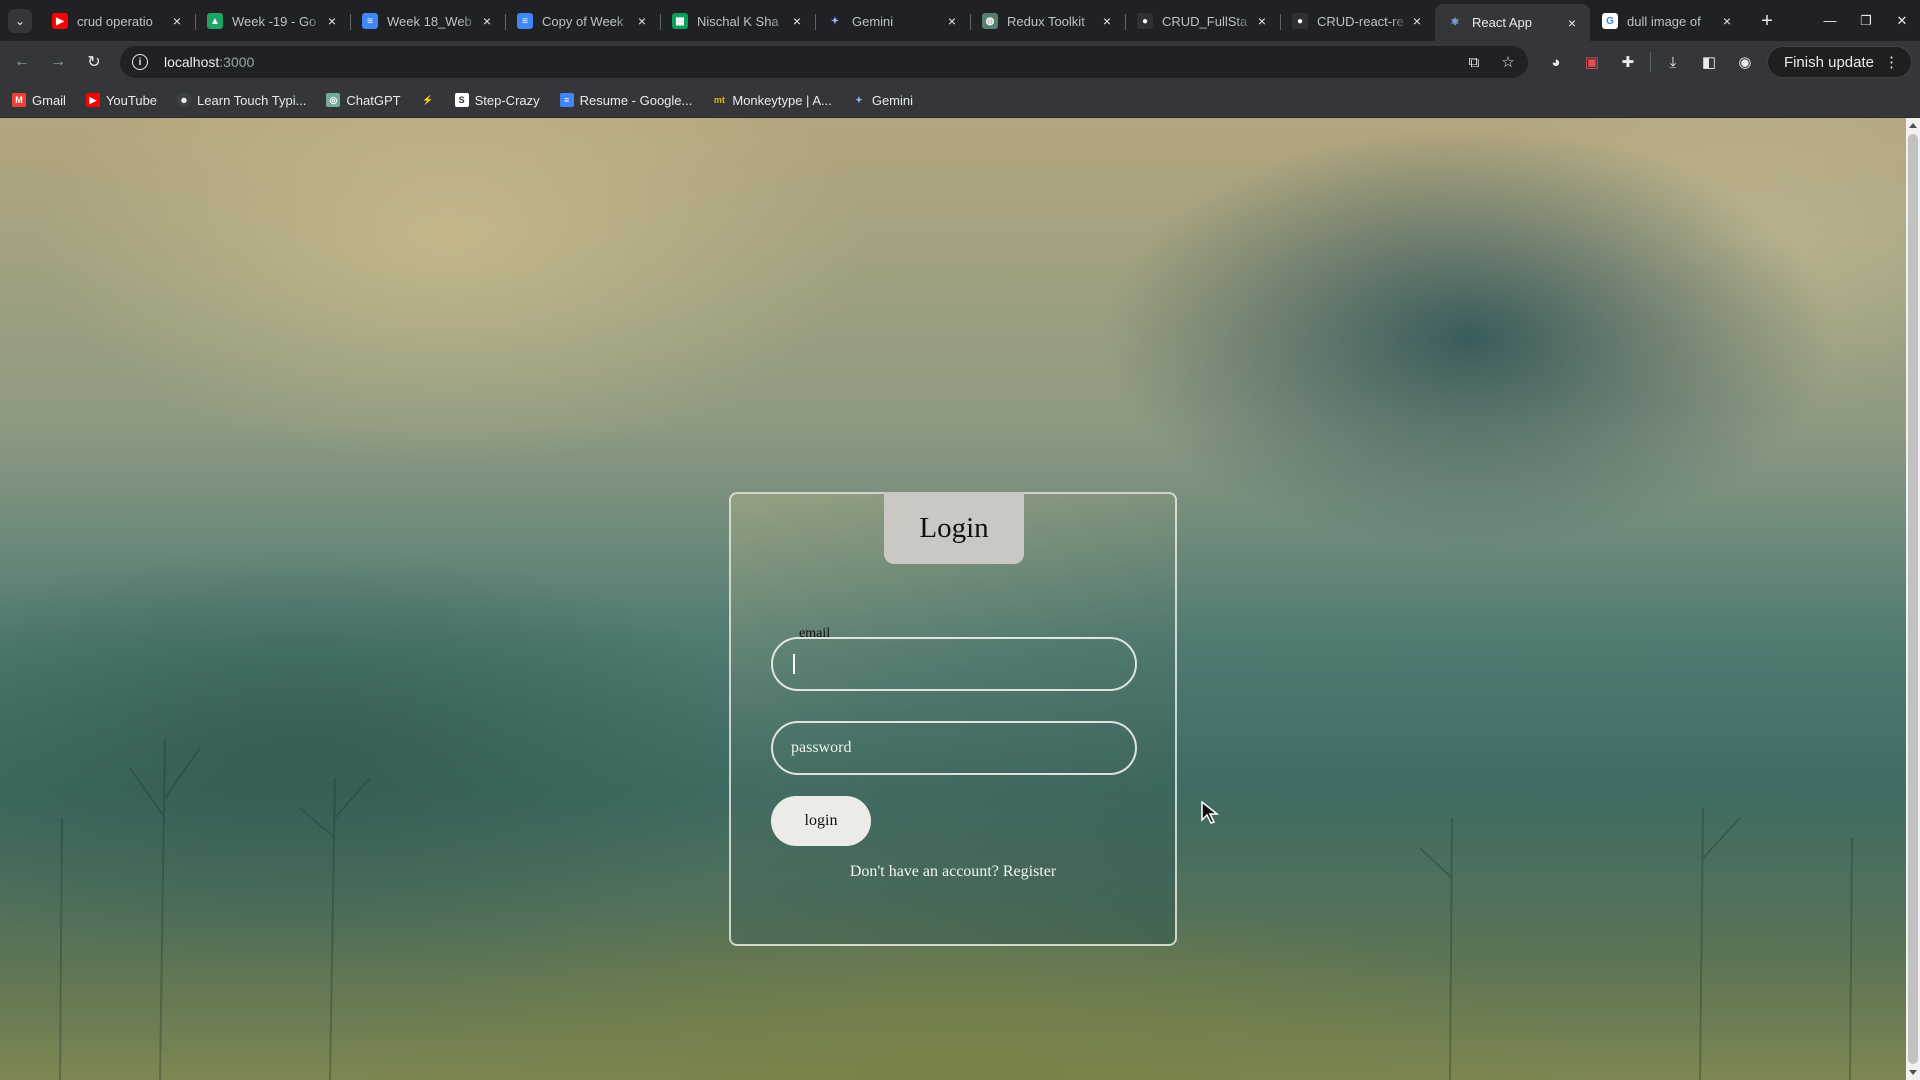 The image size is (1920, 1080). I want to click on bookmark-label: Gemini, so click(892, 100).